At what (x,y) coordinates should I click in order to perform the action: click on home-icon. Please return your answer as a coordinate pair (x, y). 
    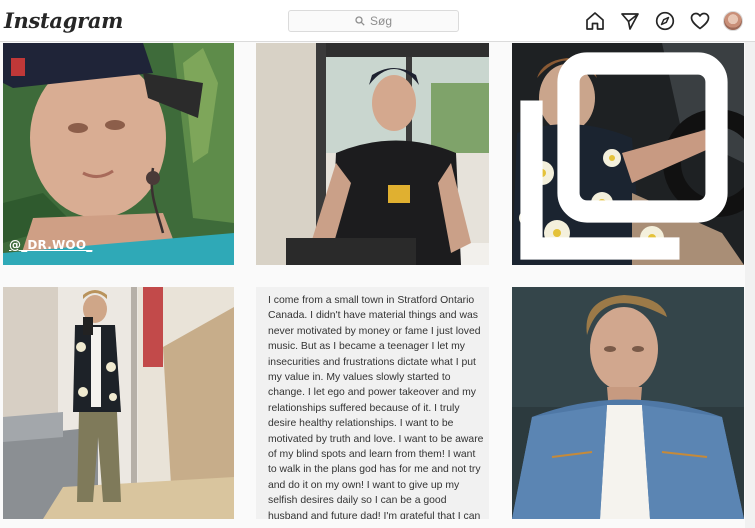
    Looking at the image, I should click on (595, 21).